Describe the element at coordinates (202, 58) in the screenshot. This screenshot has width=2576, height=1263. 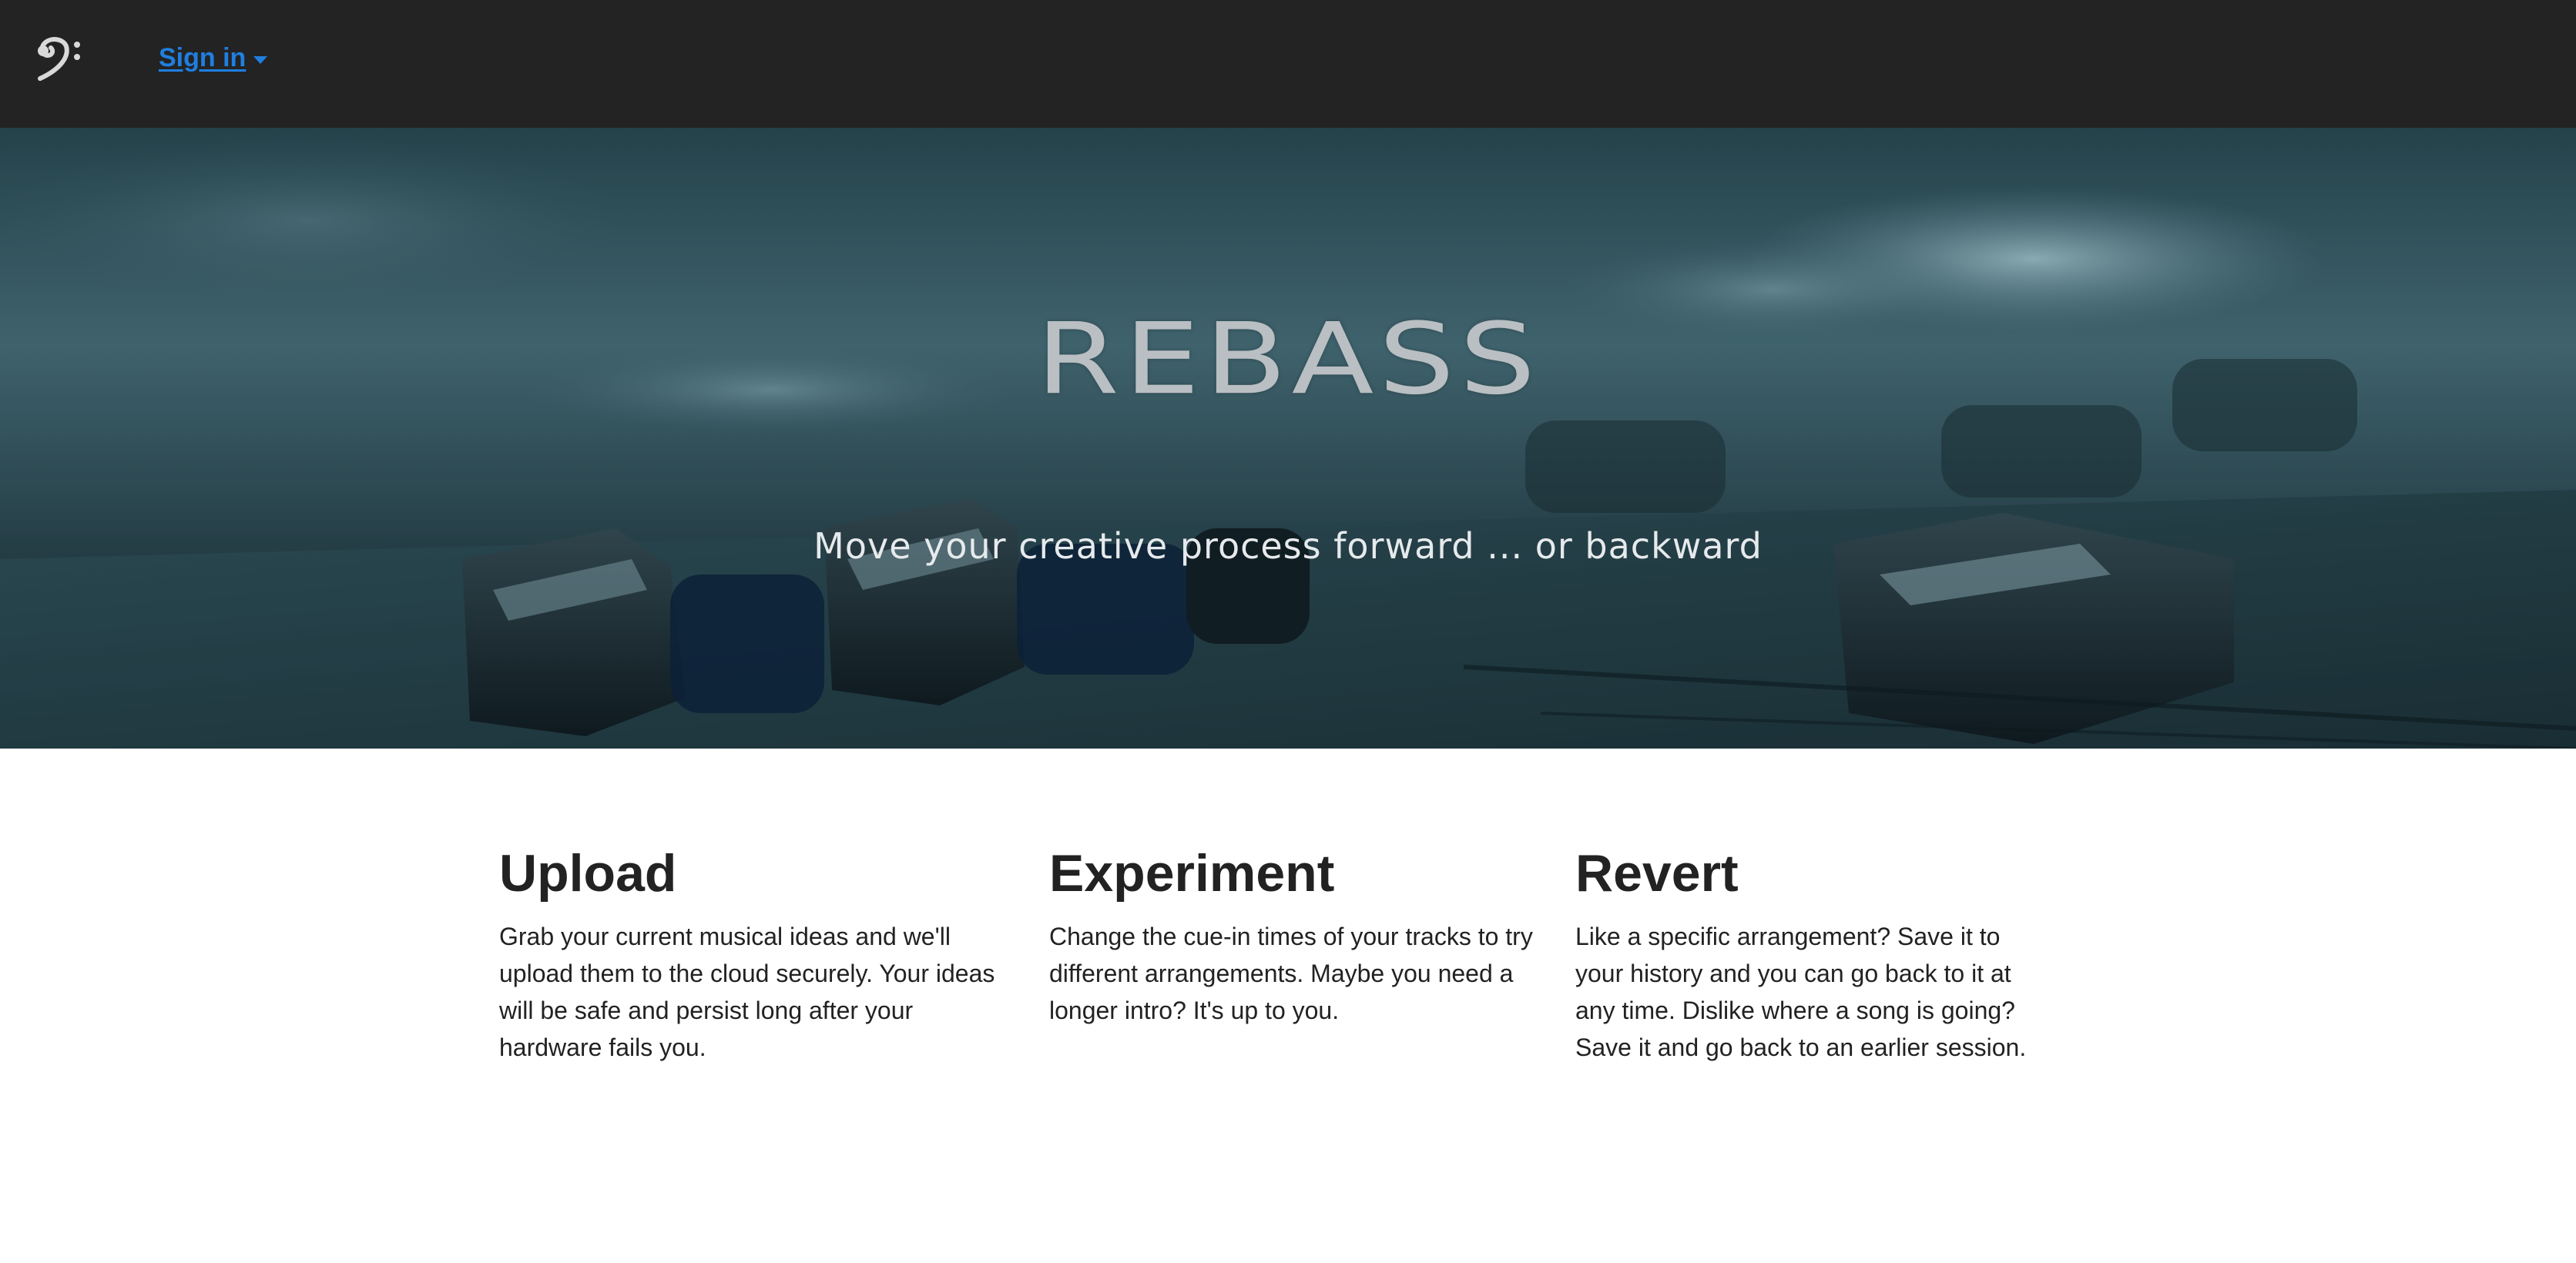
I see `sign-in-label: Sign in` at that location.